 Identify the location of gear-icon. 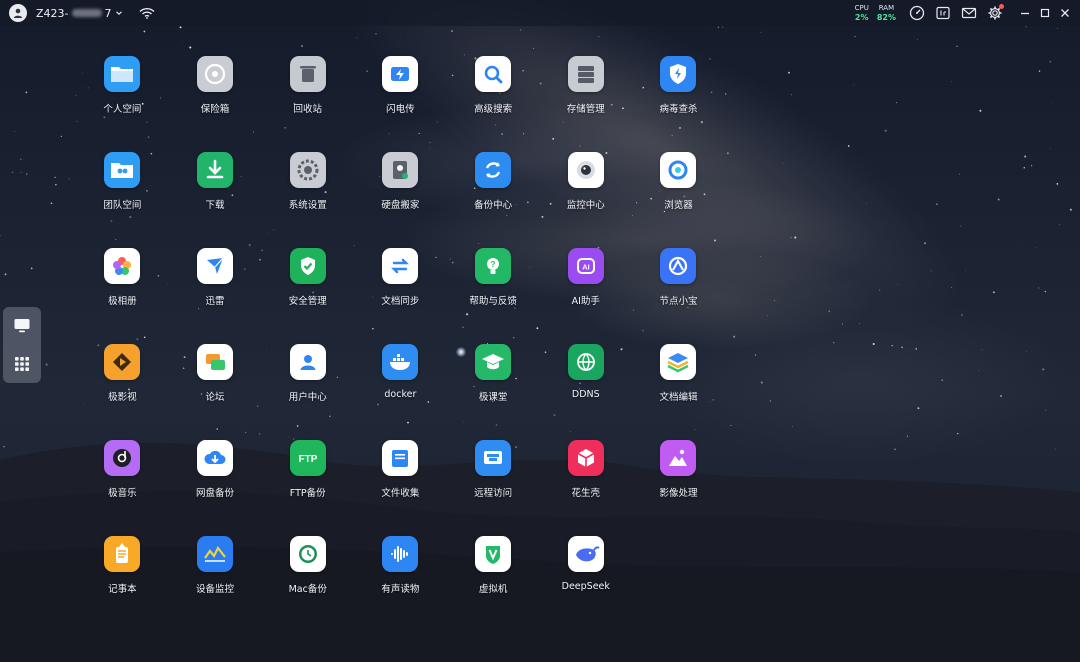
(995, 12).